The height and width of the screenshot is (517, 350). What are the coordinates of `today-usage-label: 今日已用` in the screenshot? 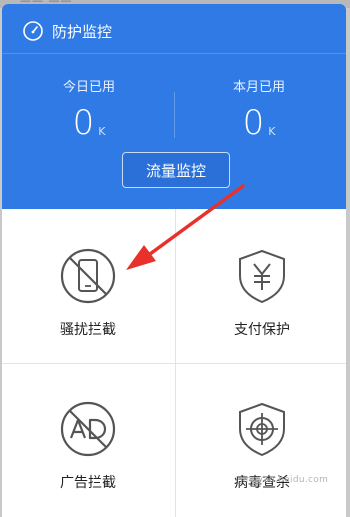 It's located at (88, 87).